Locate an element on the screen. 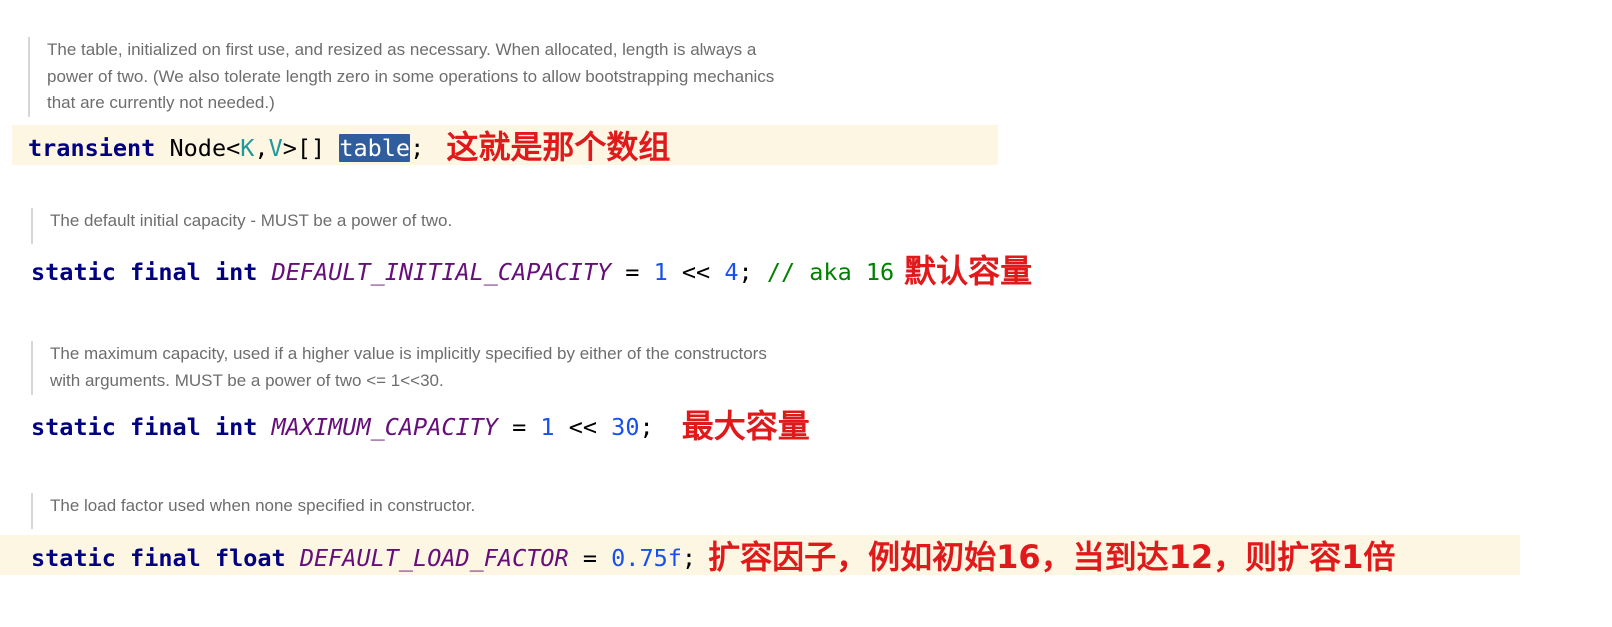 The height and width of the screenshot is (627, 1612). field-name: DEFAULT_INITIAL_CAPACITY is located at coordinates (441, 272).